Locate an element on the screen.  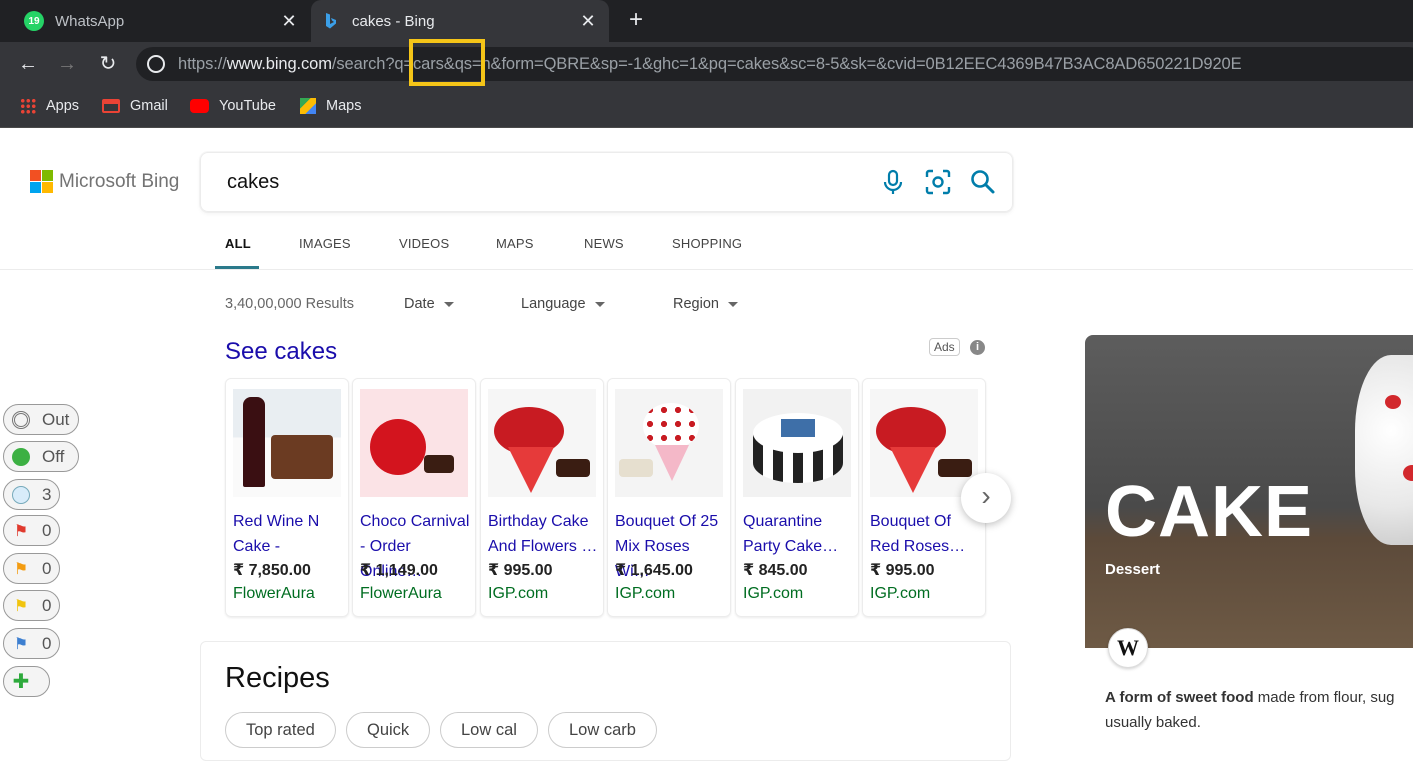
ideas-counter: 3 is located at coordinates (31, 494).